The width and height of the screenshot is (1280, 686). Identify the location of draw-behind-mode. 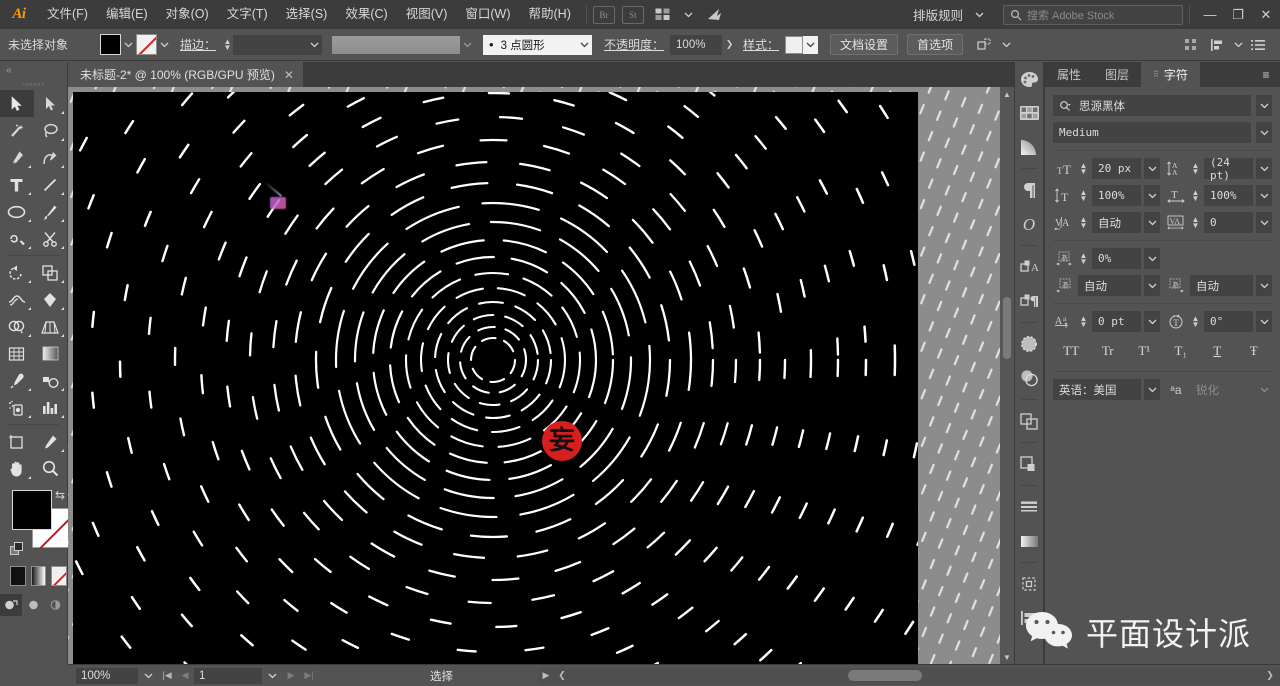
(33, 605).